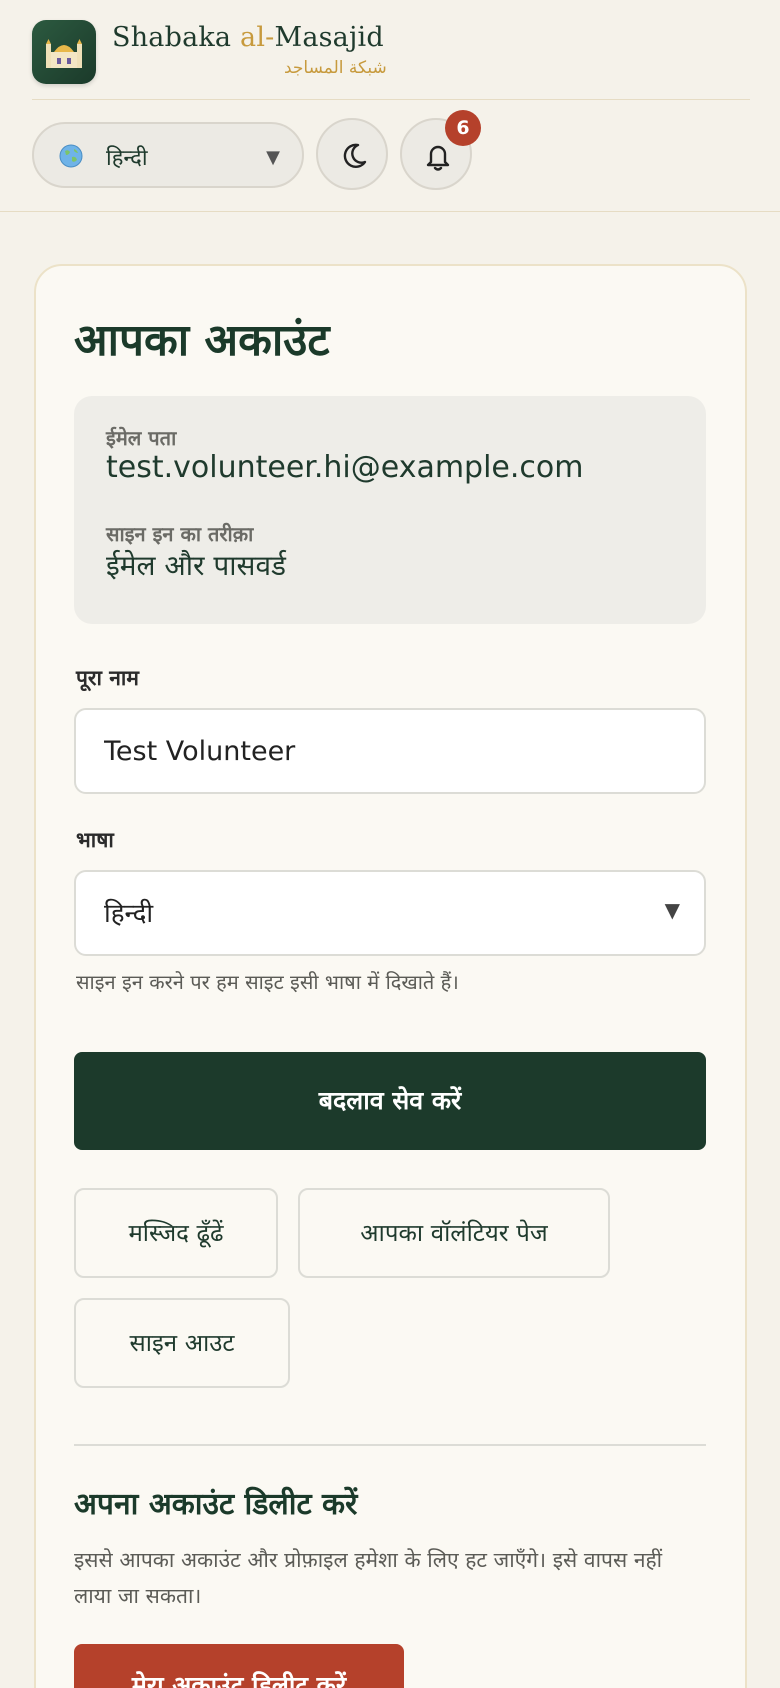  Describe the element at coordinates (345, 467) in the screenshot. I see `email-value: test.volunteer.hi@example.com` at that location.